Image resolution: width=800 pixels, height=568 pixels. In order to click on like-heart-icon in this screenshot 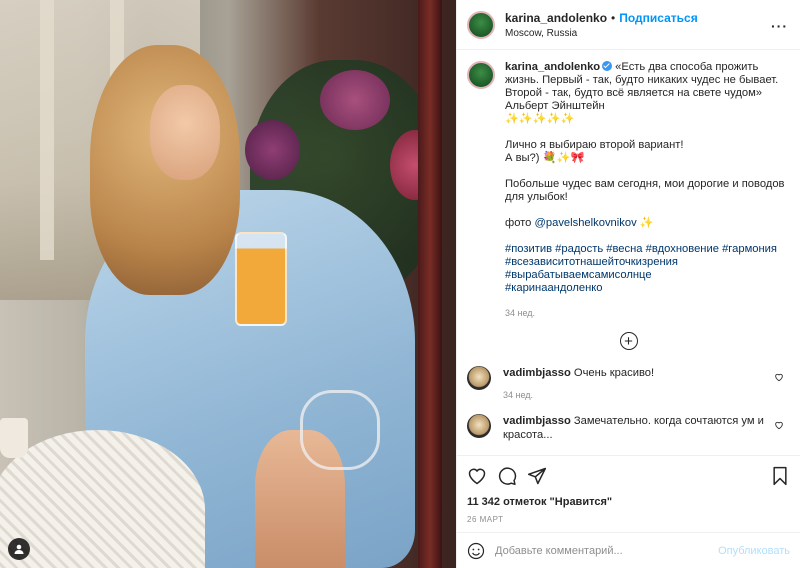, I will do `click(477, 476)`.